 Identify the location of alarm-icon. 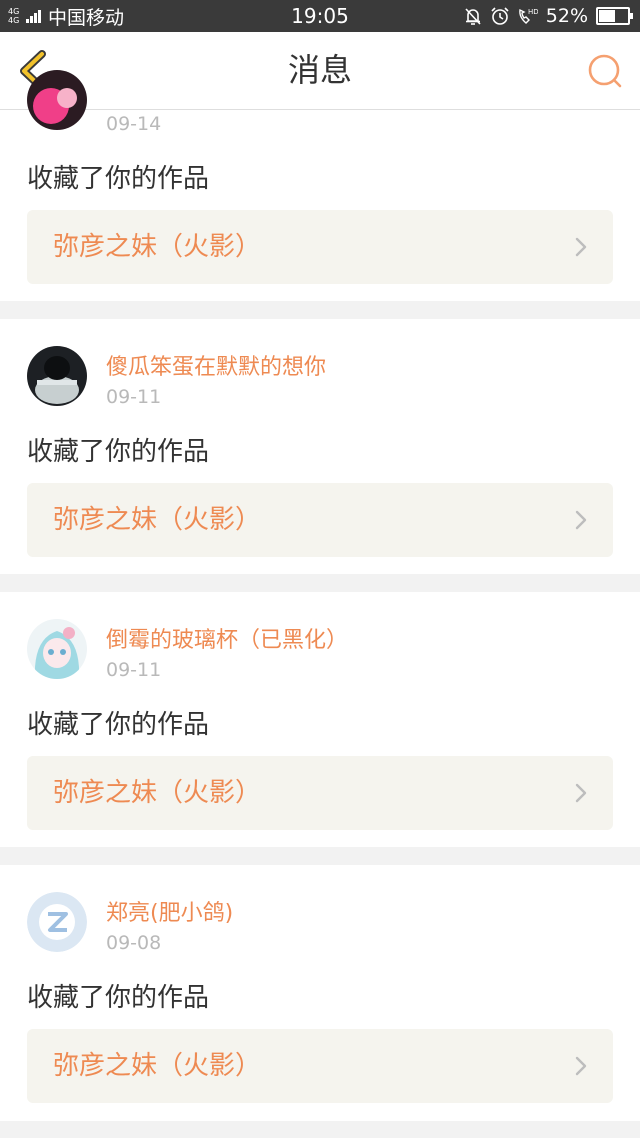
(500, 16).